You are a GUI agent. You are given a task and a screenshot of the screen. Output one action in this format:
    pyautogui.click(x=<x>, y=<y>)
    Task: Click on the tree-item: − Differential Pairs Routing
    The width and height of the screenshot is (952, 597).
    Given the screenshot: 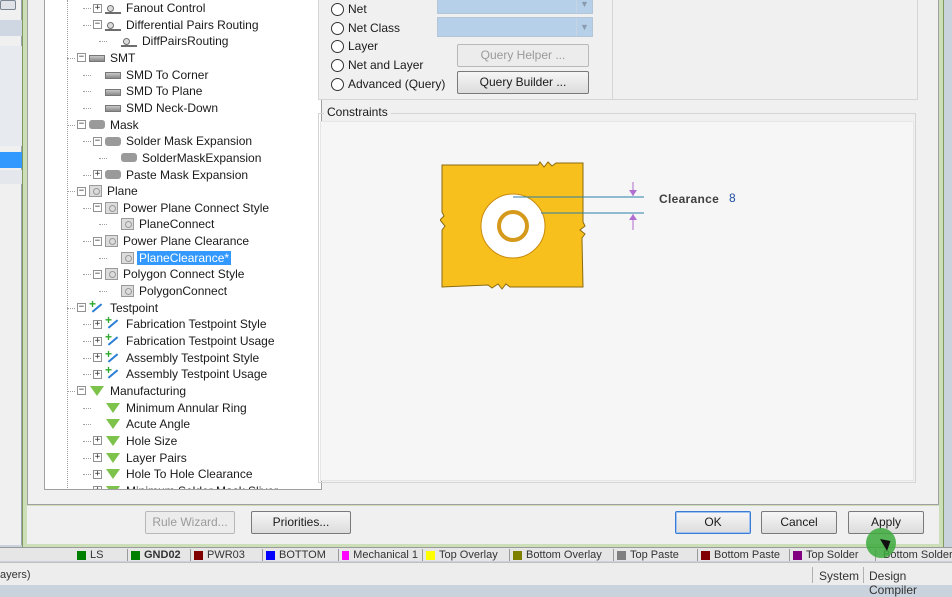 What is the action you would take?
    pyautogui.click(x=177, y=25)
    